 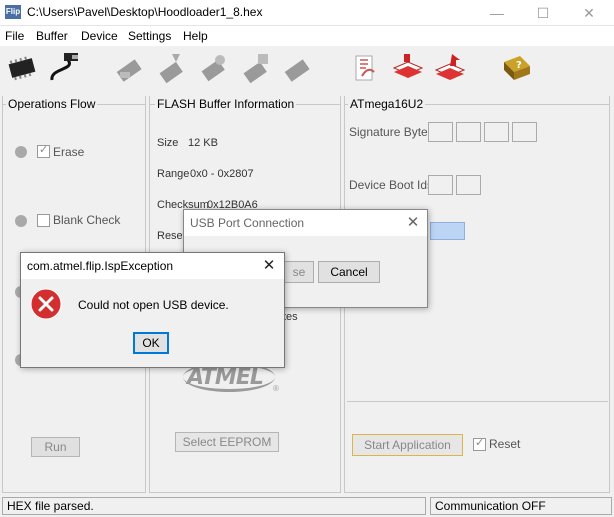 I want to click on communication-status: Communication OFF, so click(x=521, y=506).